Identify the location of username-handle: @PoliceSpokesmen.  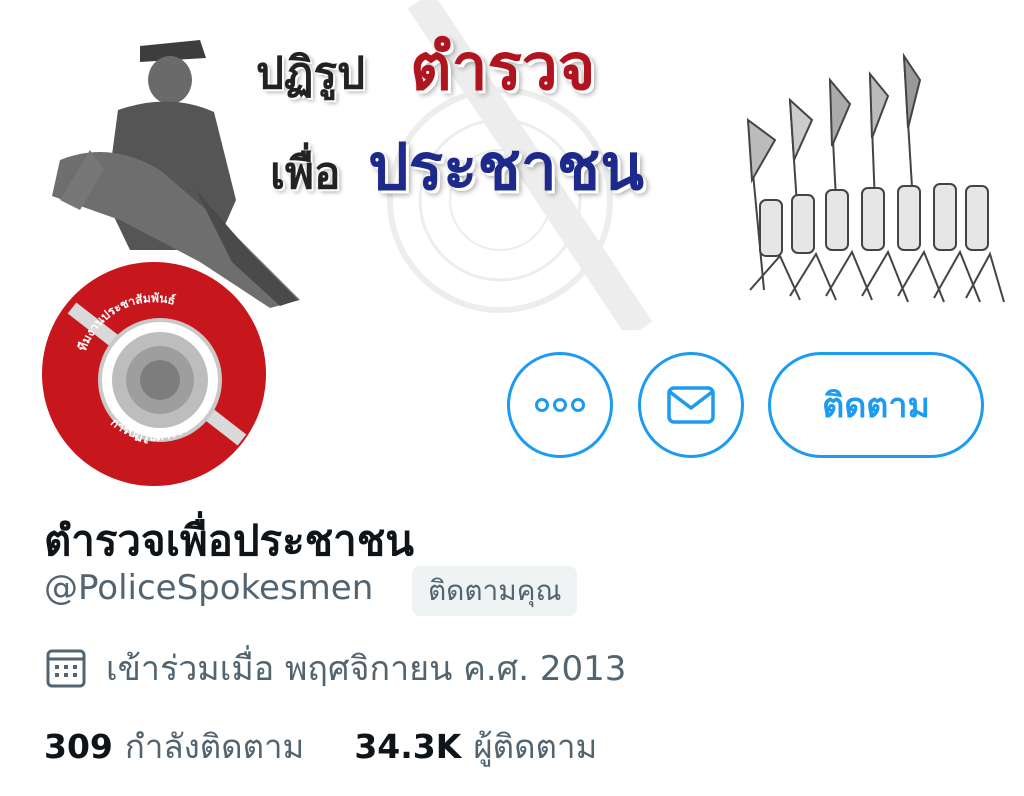
(209, 588).